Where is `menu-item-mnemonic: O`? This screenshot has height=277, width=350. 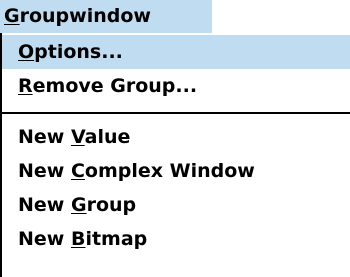
menu-item-mnemonic: O is located at coordinates (26, 52).